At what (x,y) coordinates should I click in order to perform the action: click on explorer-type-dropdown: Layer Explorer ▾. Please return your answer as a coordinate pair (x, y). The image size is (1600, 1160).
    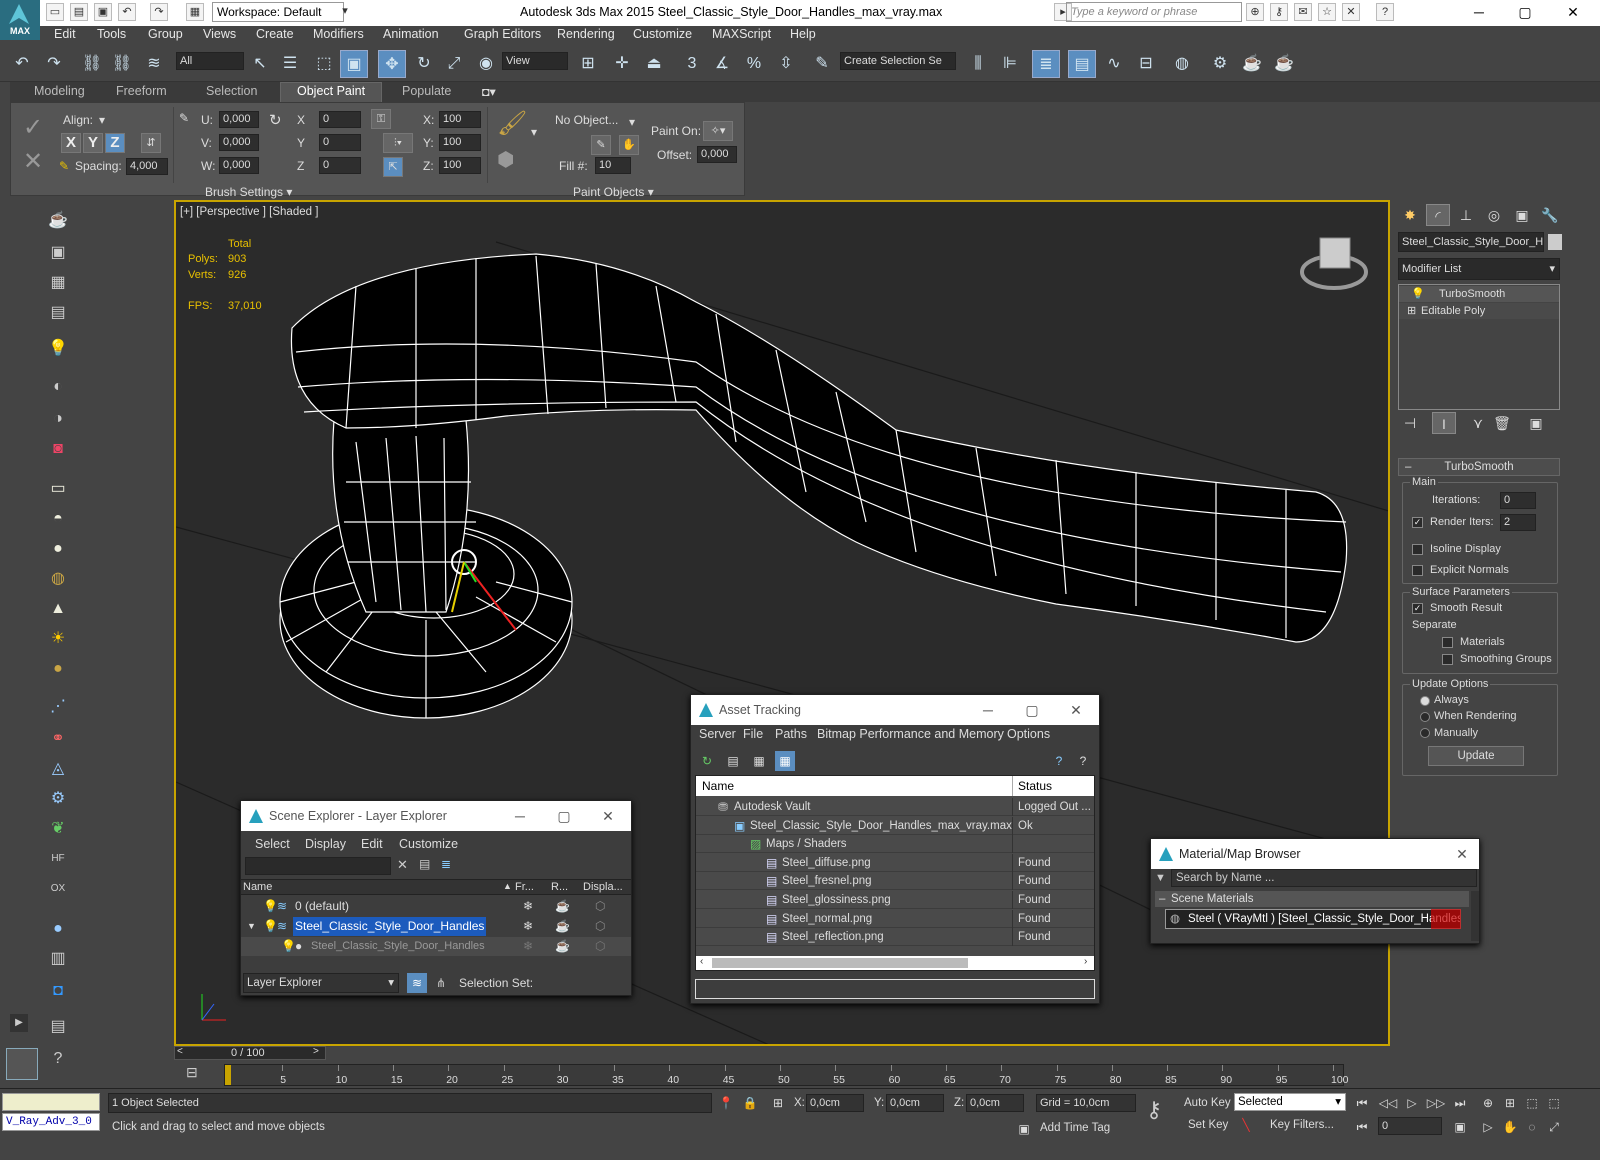
    Looking at the image, I should click on (321, 983).